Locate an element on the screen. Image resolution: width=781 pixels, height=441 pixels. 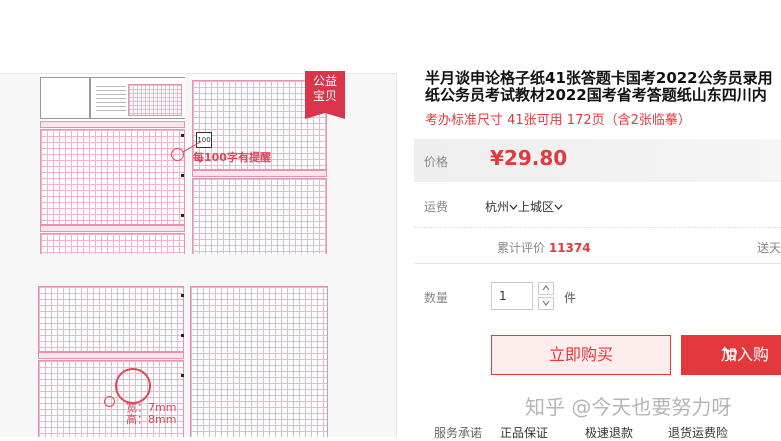
sheet-id-grid is located at coordinates (155, 100).